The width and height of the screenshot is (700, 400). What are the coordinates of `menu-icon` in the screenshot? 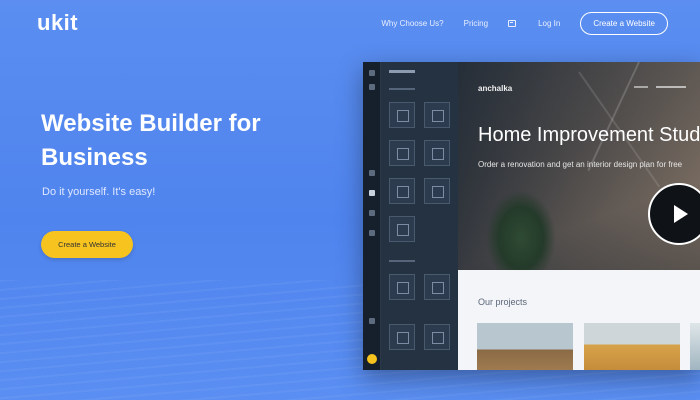 It's located at (372, 73).